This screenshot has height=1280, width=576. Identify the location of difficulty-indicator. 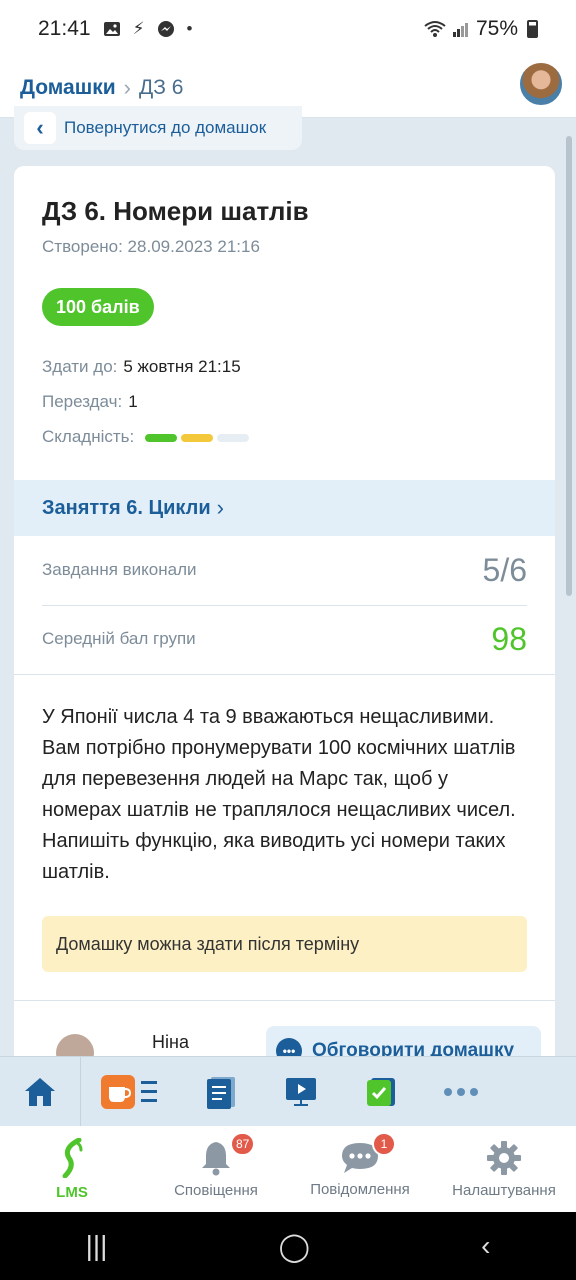
(196, 437).